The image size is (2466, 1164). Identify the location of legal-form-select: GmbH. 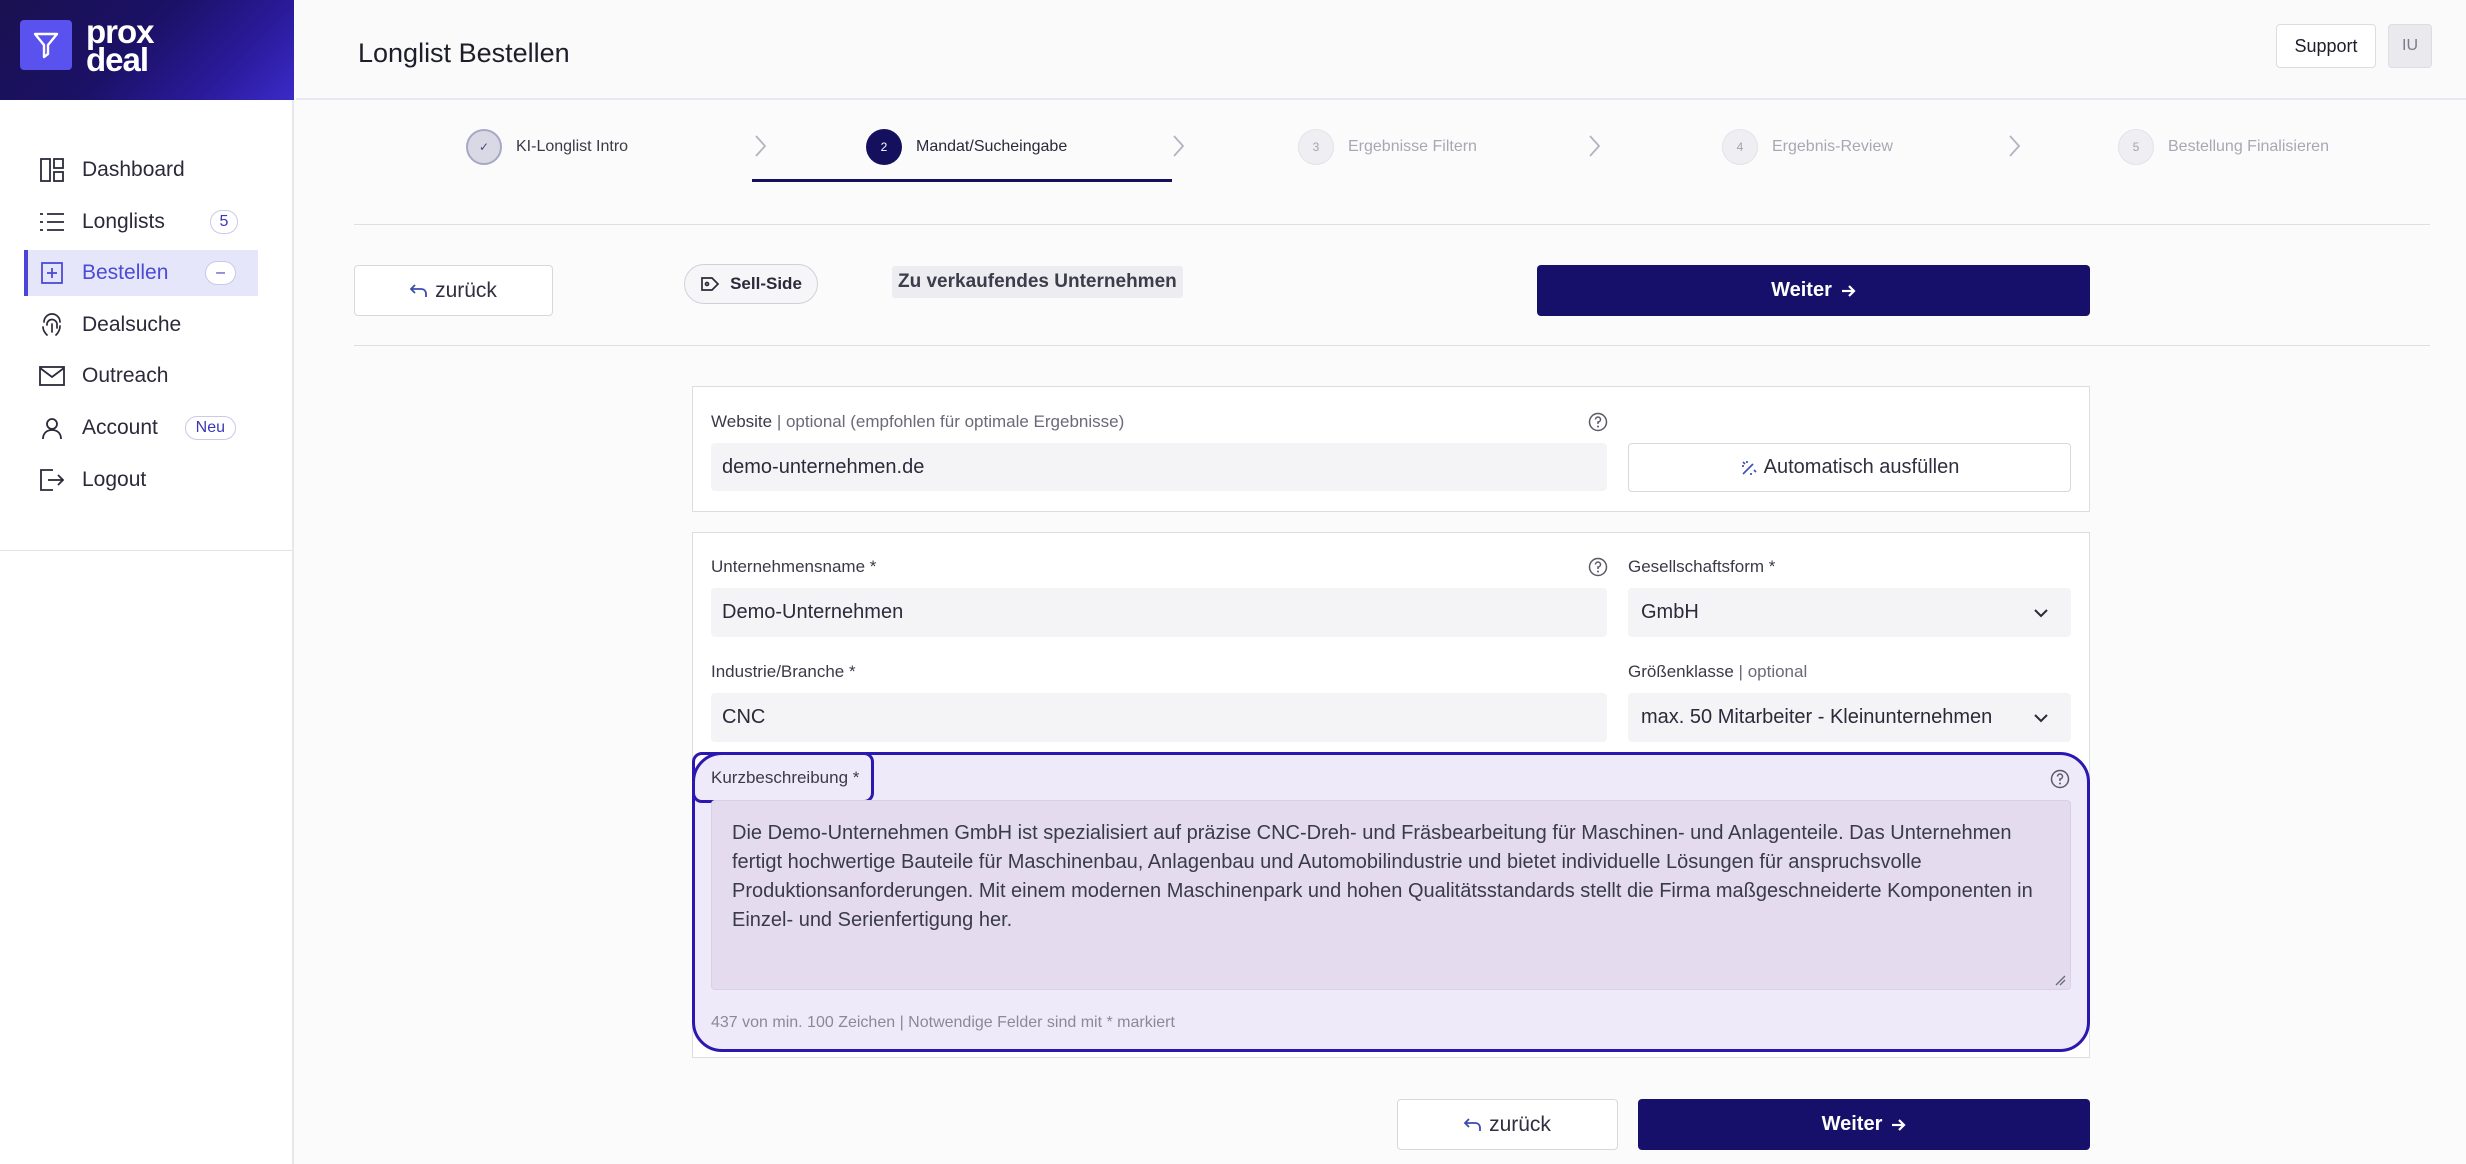
(1849, 612).